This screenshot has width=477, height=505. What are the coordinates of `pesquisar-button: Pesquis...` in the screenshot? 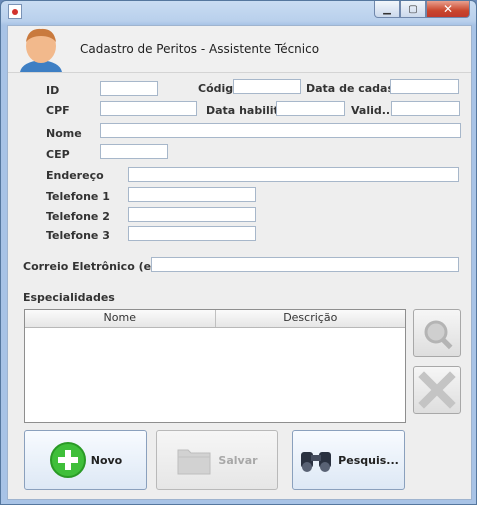 It's located at (348, 460).